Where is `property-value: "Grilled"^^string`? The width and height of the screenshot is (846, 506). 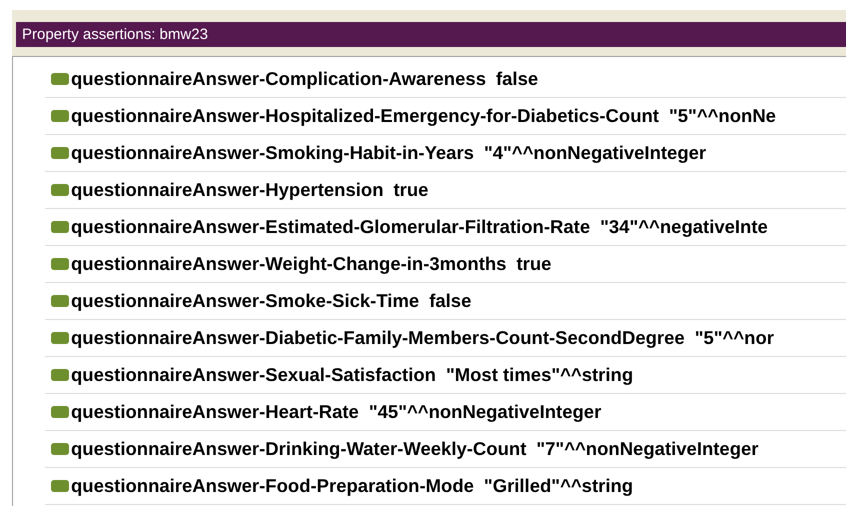
property-value: "Grilled"^^string is located at coordinates (559, 486).